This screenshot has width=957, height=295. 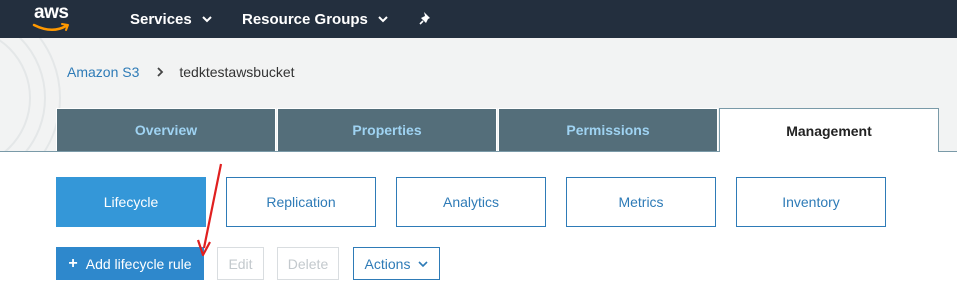 I want to click on subtab-analytics-label: Analytics, so click(x=471, y=202).